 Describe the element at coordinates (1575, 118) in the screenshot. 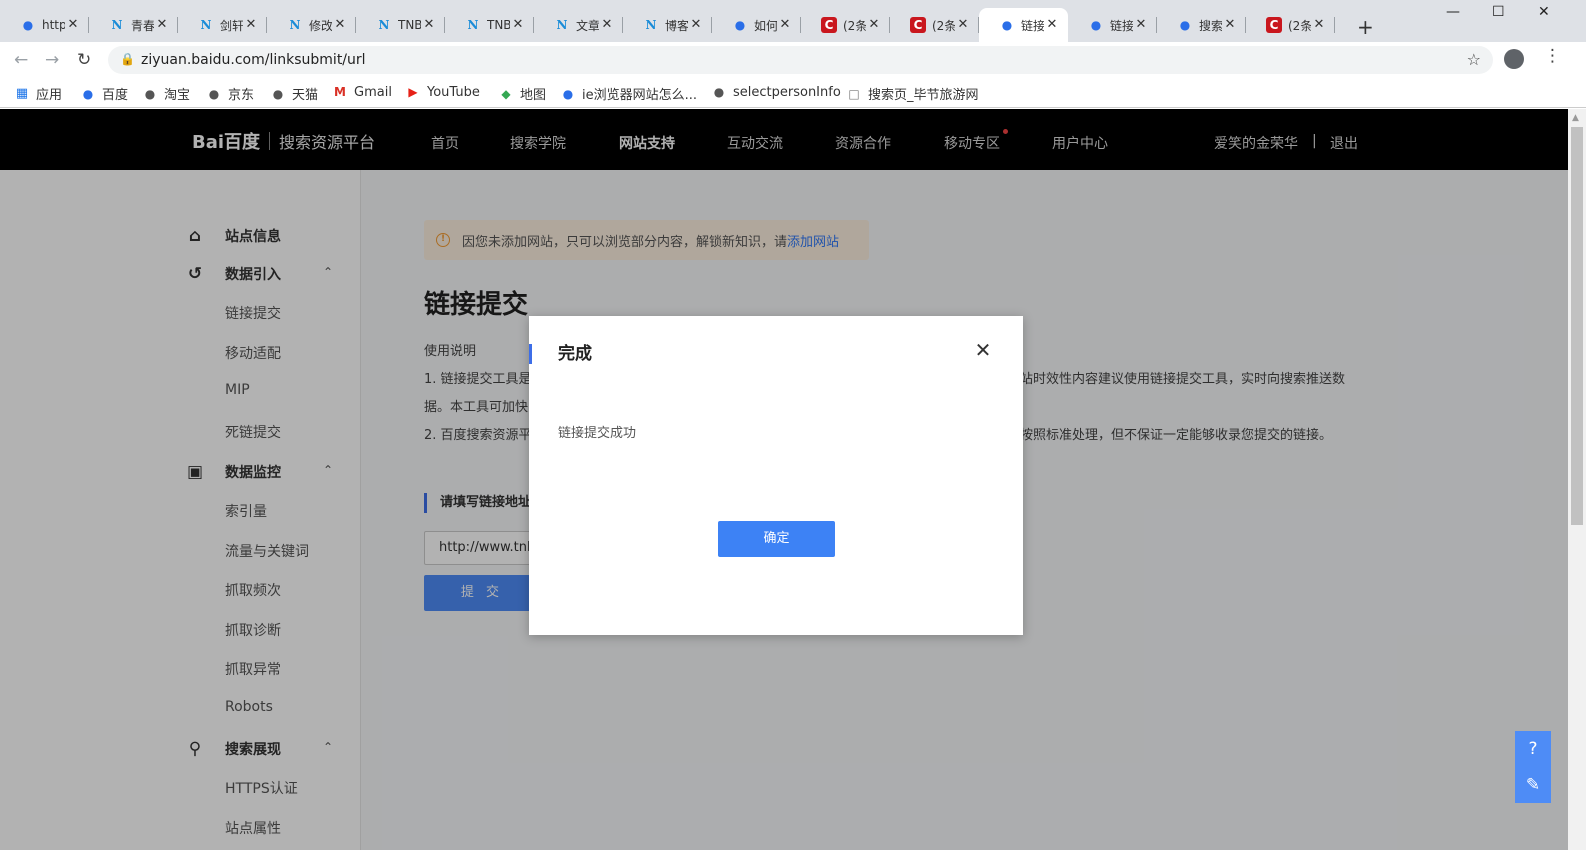

I see `scroll-up-icon: ▲` at that location.